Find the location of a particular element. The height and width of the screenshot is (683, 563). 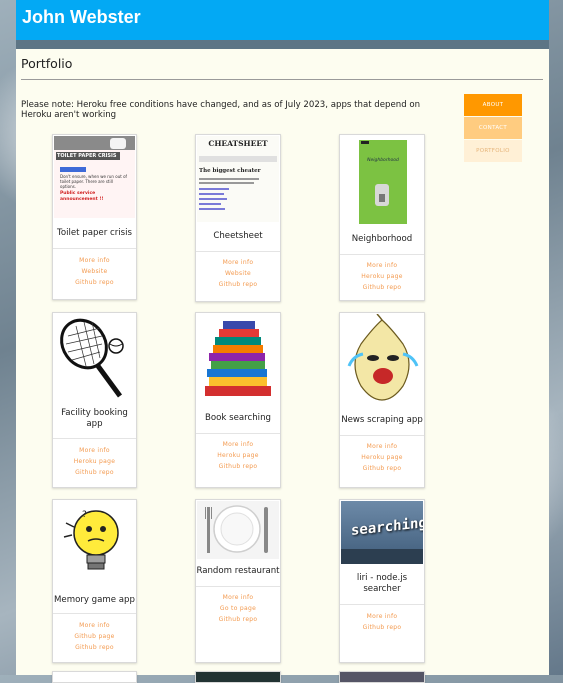

github-page-link: Github page is located at coordinates (94, 636).